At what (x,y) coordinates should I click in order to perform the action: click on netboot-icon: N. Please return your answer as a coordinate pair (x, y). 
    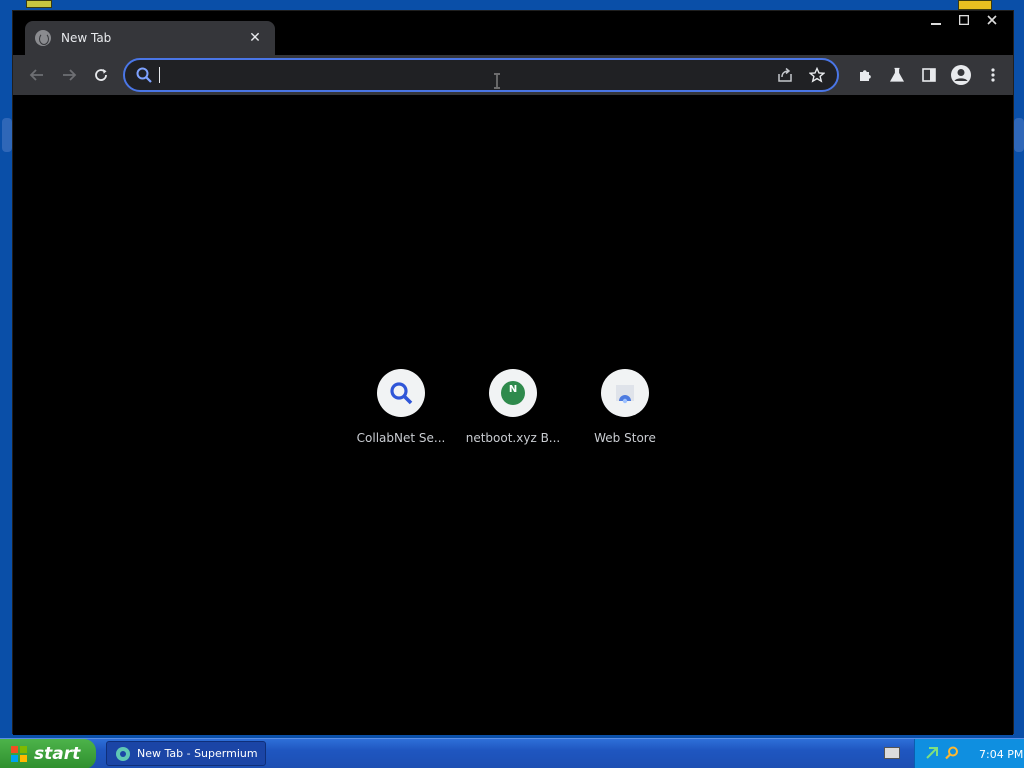
    Looking at the image, I should click on (513, 393).